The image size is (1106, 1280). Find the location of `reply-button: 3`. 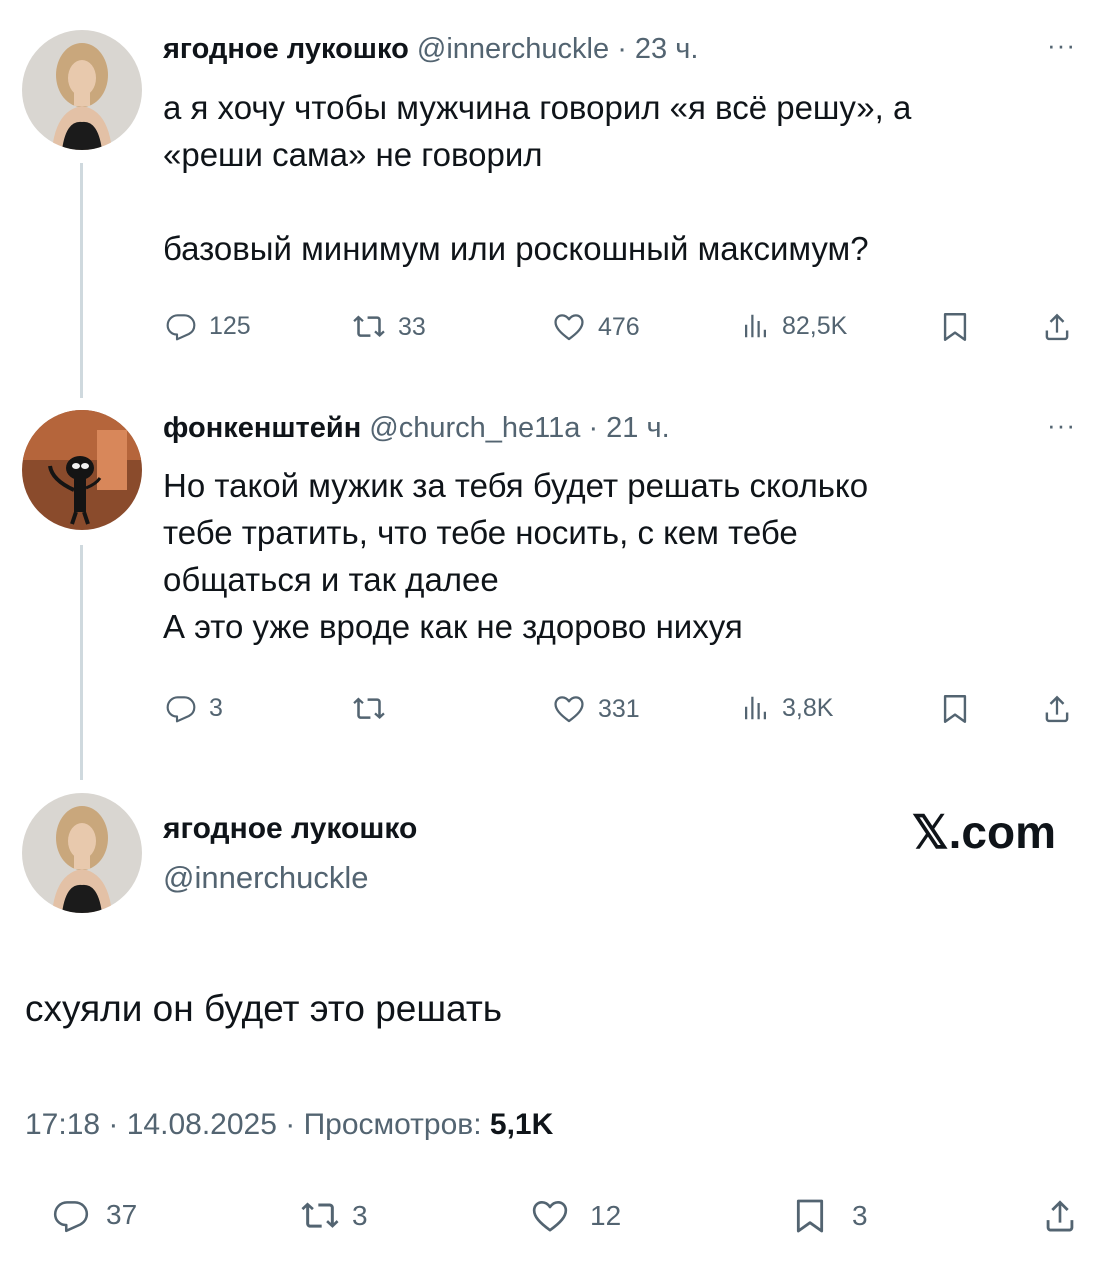

reply-button: 3 is located at coordinates (194, 708).